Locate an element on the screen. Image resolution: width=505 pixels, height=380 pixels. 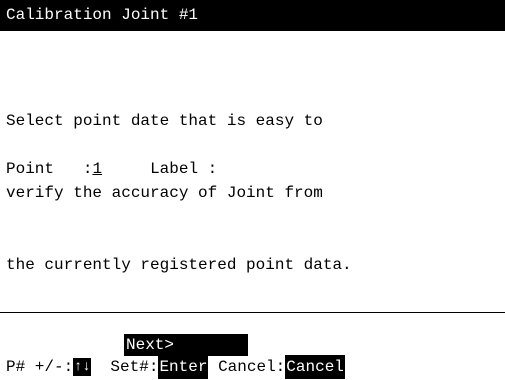
point-number-label: P# +/-: is located at coordinates (40, 367).